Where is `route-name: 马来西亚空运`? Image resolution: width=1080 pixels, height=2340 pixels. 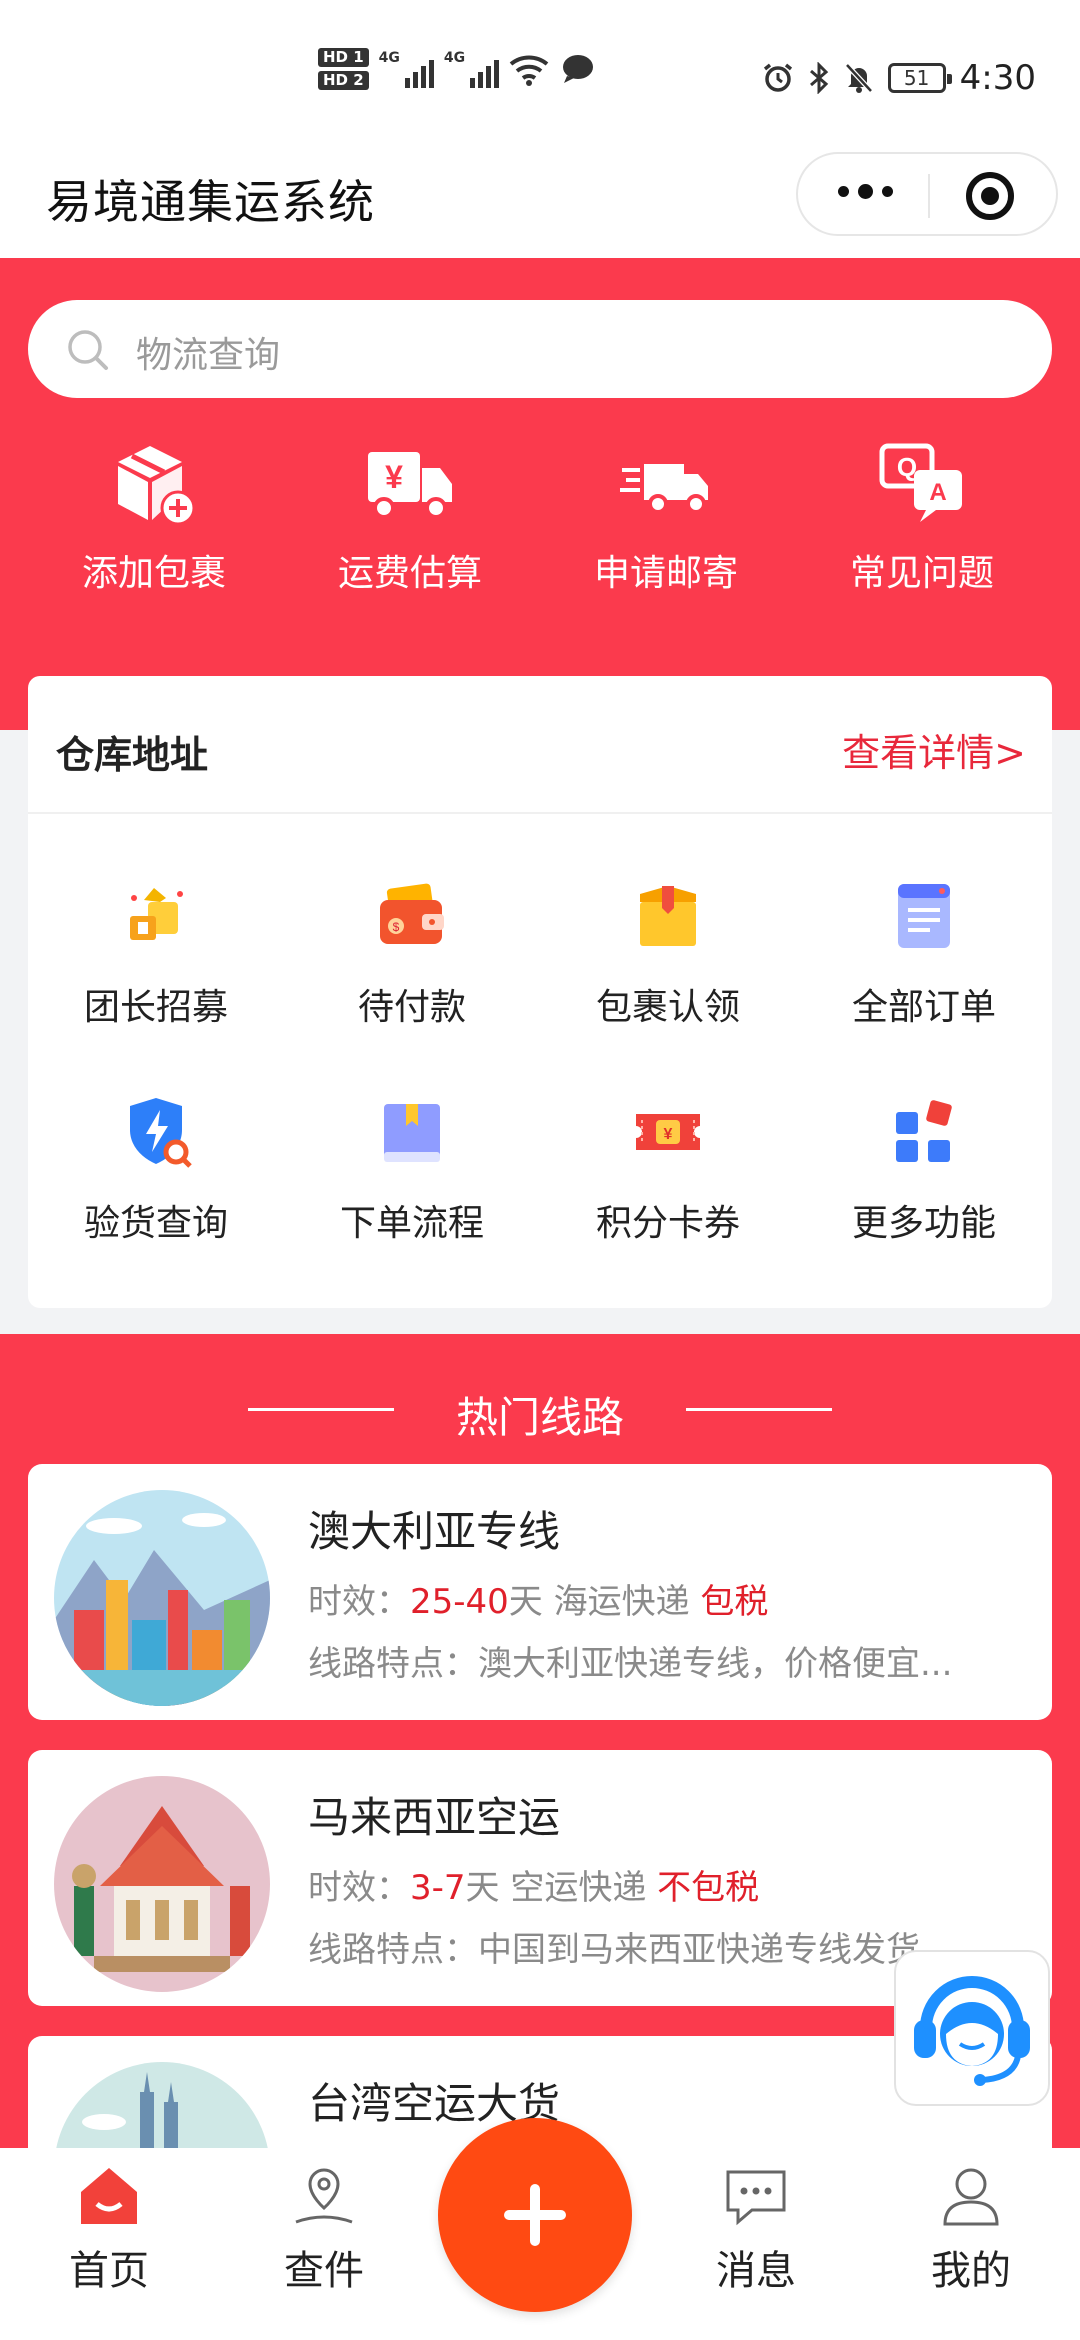 route-name: 马来西亚空运 is located at coordinates (434, 1817).